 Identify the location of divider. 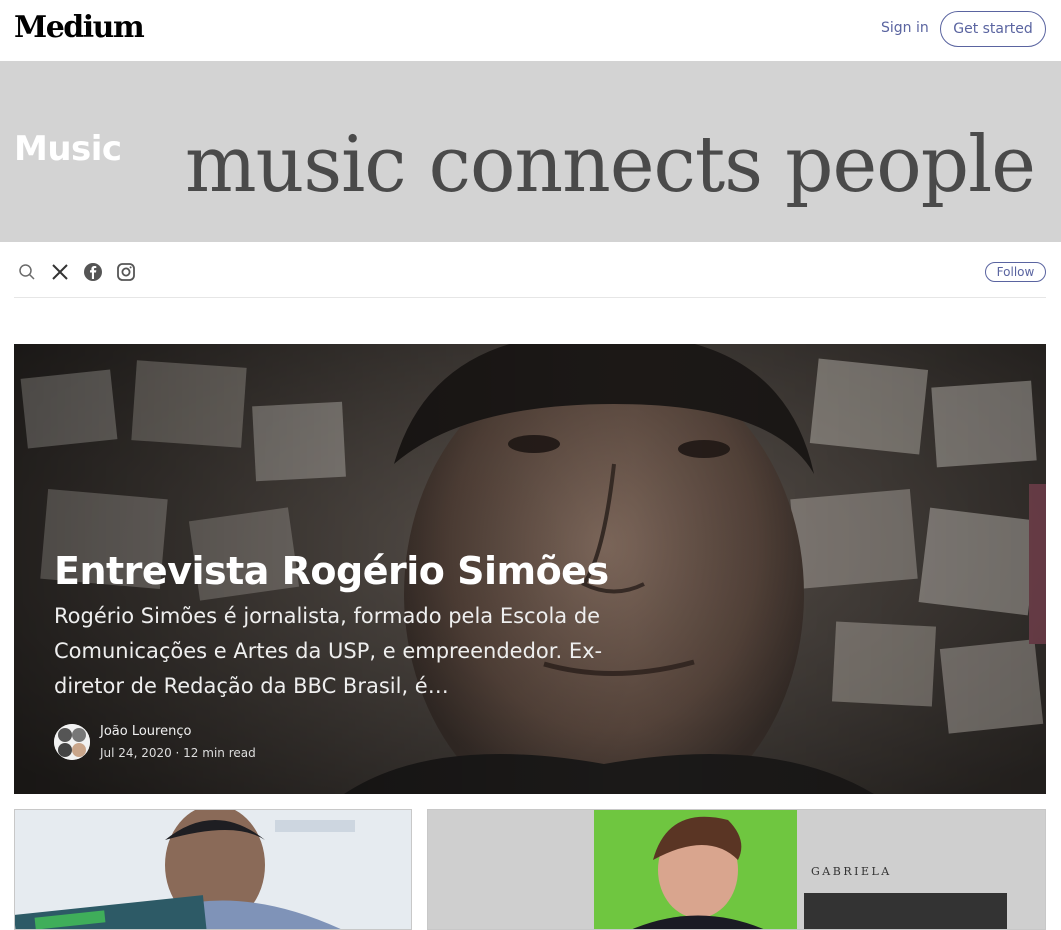
(530, 297).